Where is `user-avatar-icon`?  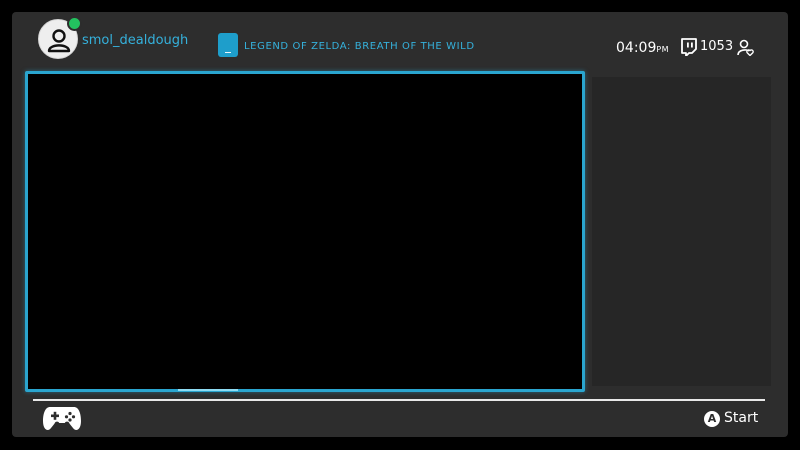
user-avatar-icon is located at coordinates (59, 41).